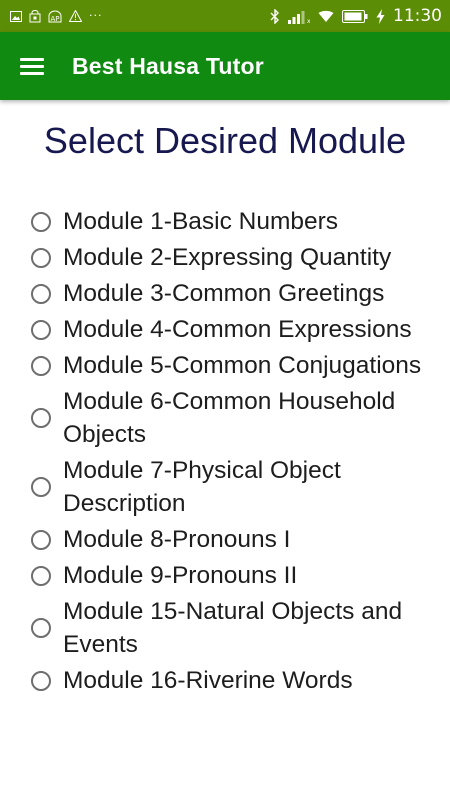 This screenshot has height=800, width=450. What do you see at coordinates (242, 365) in the screenshot?
I see `module-label: Module 5-Common Conjugations` at bounding box center [242, 365].